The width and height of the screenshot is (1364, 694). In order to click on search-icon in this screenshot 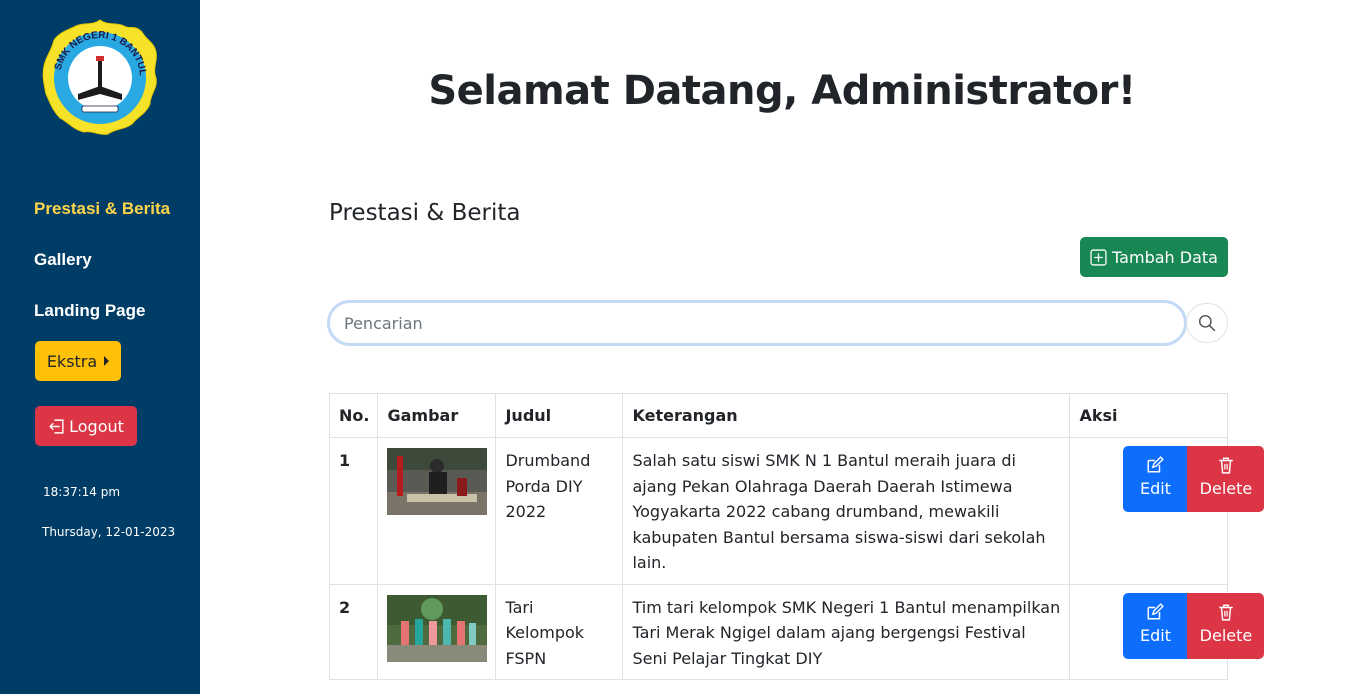, I will do `click(1207, 323)`.